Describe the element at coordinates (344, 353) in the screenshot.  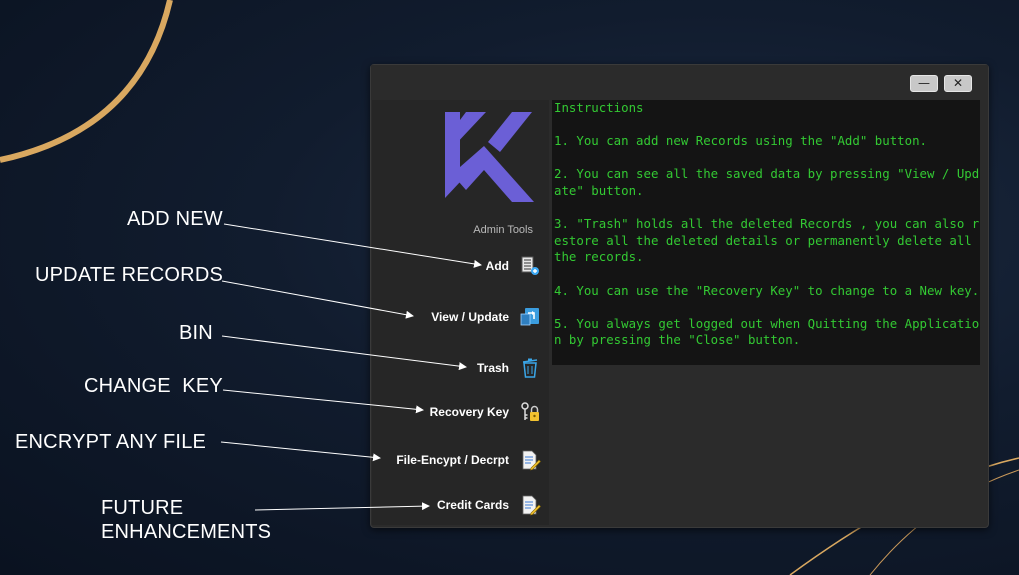
I see `arrow-trash` at that location.